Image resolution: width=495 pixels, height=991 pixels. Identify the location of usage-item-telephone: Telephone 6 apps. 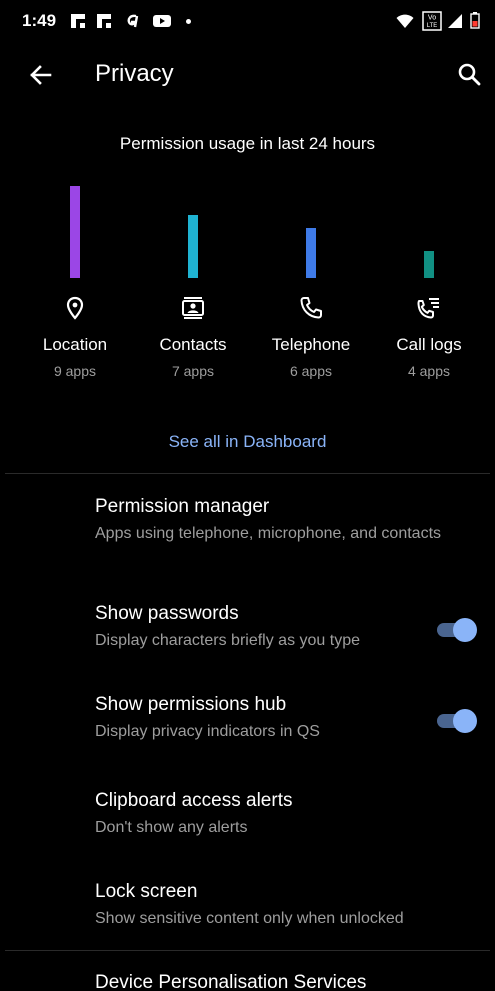
(311, 274).